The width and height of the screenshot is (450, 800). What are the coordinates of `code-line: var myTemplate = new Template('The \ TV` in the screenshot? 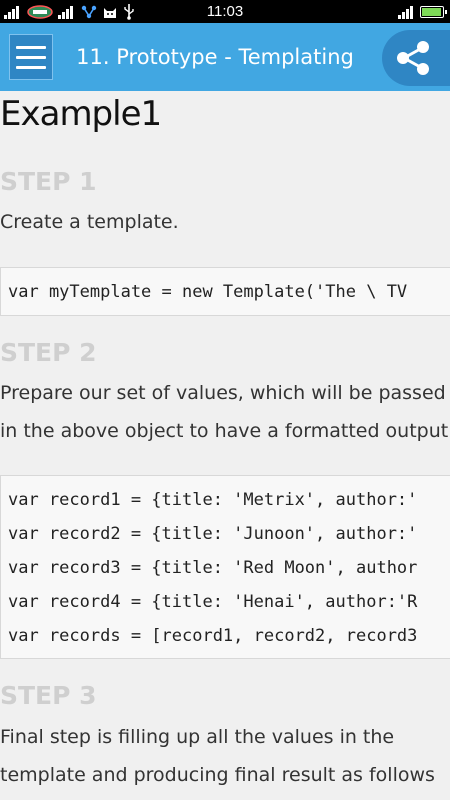 It's located at (208, 292).